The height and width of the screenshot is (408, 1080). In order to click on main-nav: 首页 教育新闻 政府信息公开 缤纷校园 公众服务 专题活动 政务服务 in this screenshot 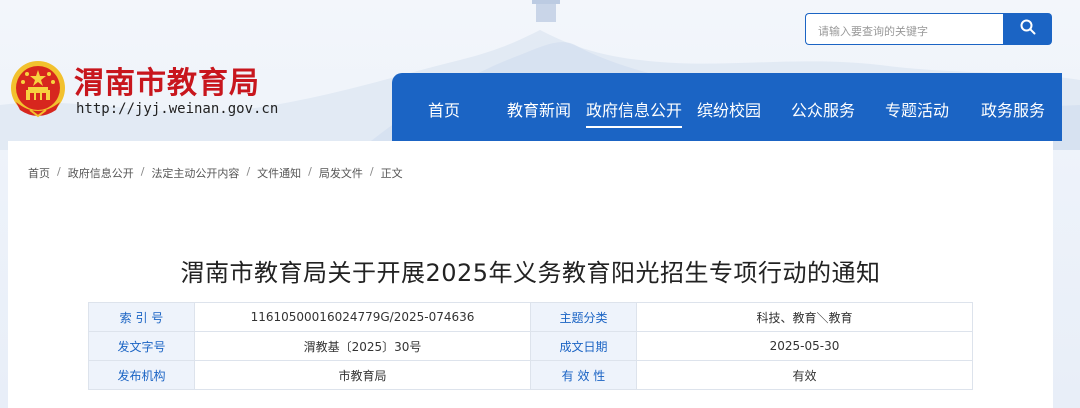, I will do `click(727, 107)`.